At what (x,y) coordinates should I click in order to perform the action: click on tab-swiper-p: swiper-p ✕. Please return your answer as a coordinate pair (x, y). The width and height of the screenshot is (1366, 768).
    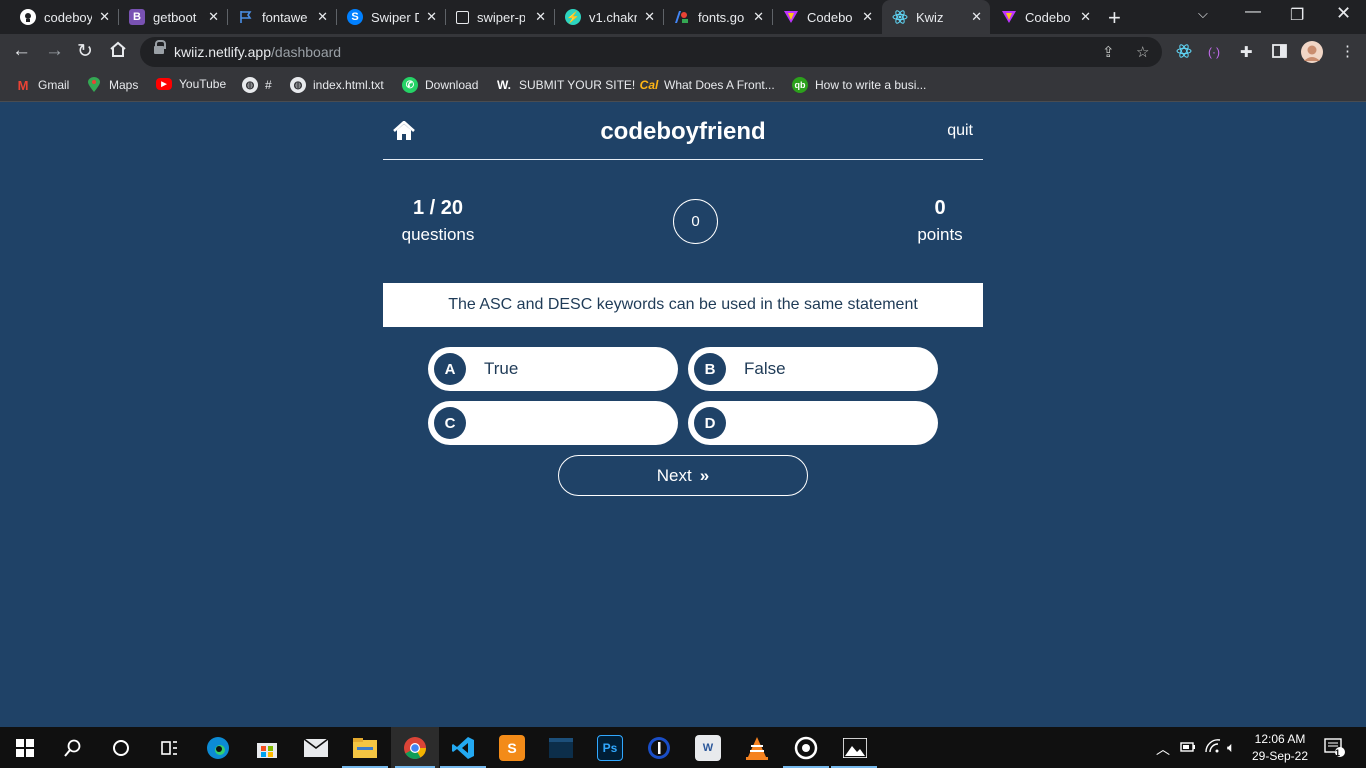
    Looking at the image, I should click on (500, 17).